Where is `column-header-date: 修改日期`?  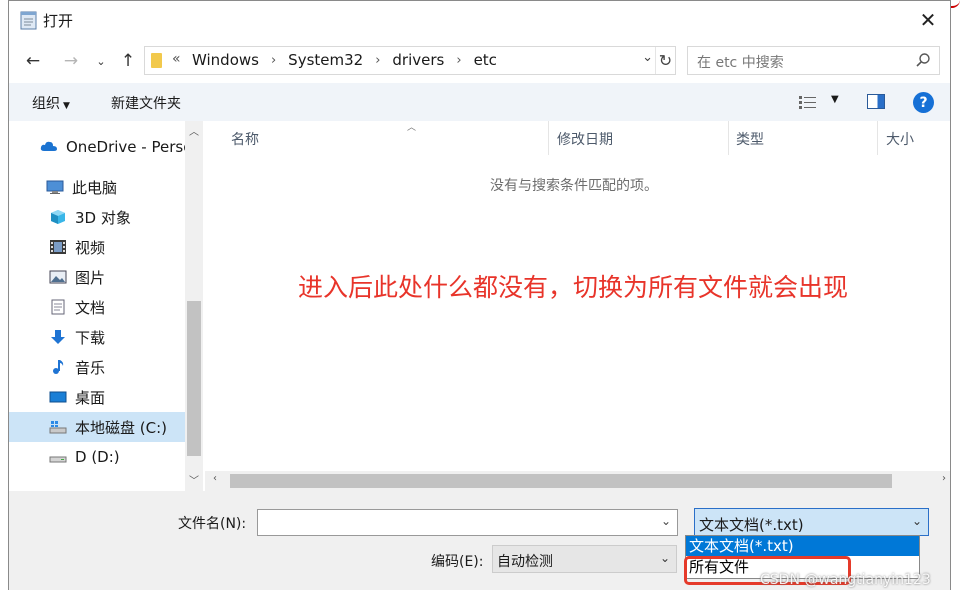 column-header-date: 修改日期 is located at coordinates (643, 138).